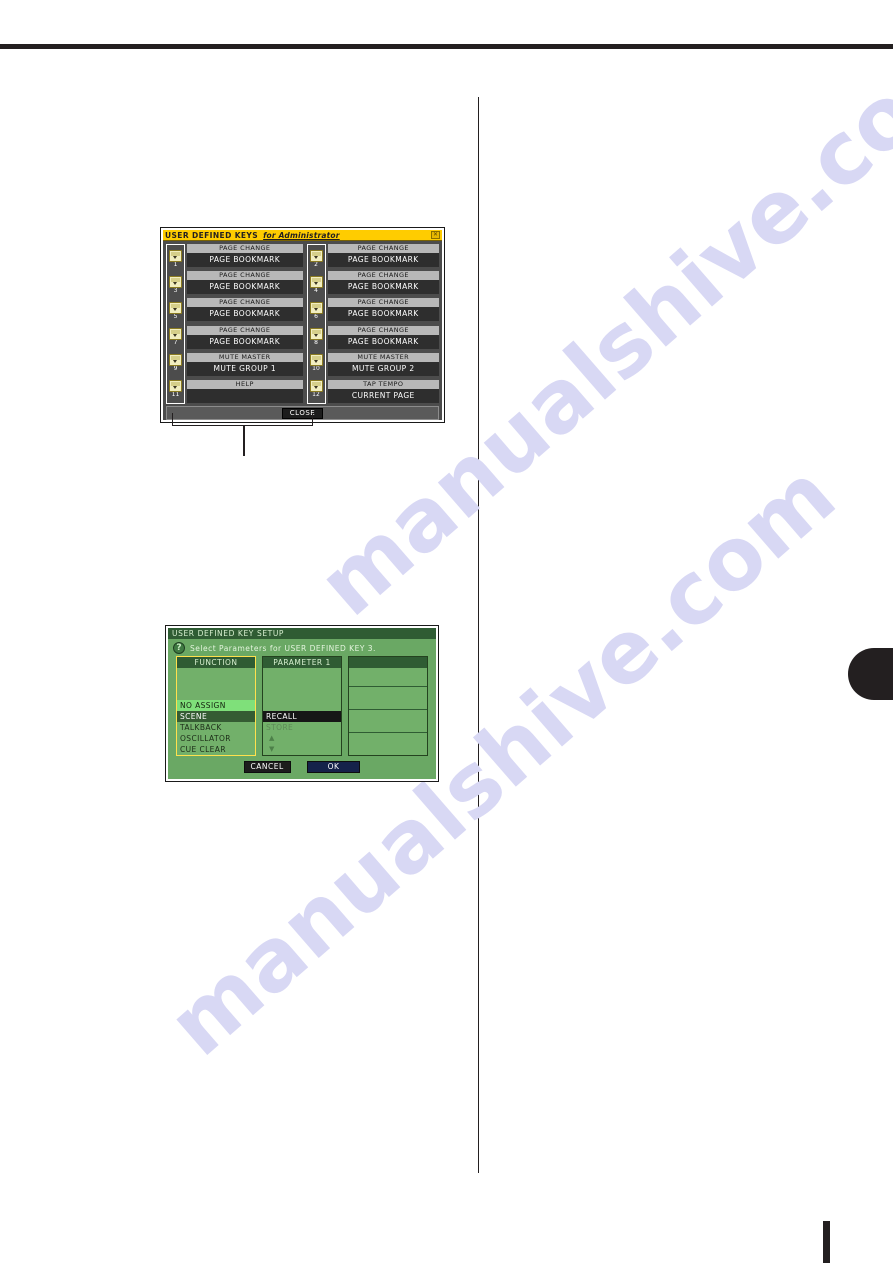 Image resolution: width=893 pixels, height=1263 pixels. Describe the element at coordinates (216, 716) in the screenshot. I see `list-item: SCENE` at that location.